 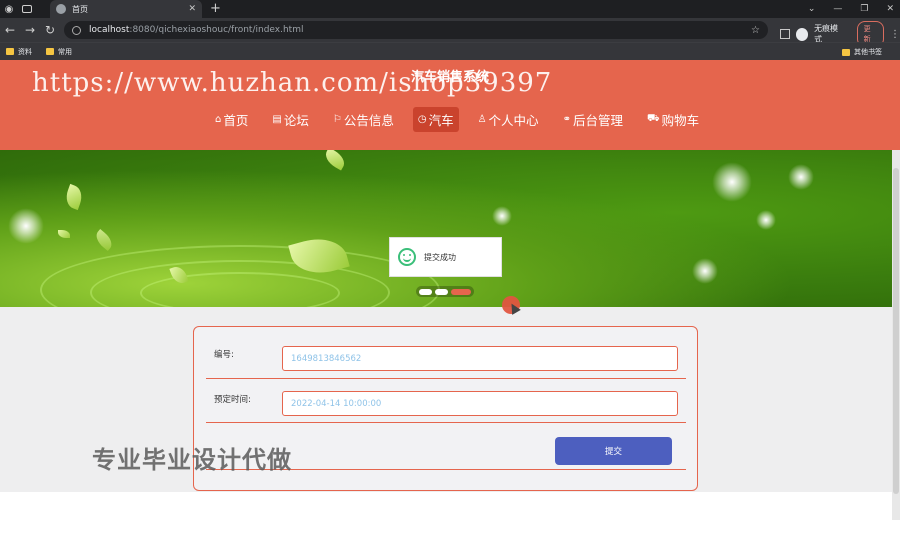 I want to click on bookmarks-bar: 资料 常用 其他书签, so click(x=450, y=51).